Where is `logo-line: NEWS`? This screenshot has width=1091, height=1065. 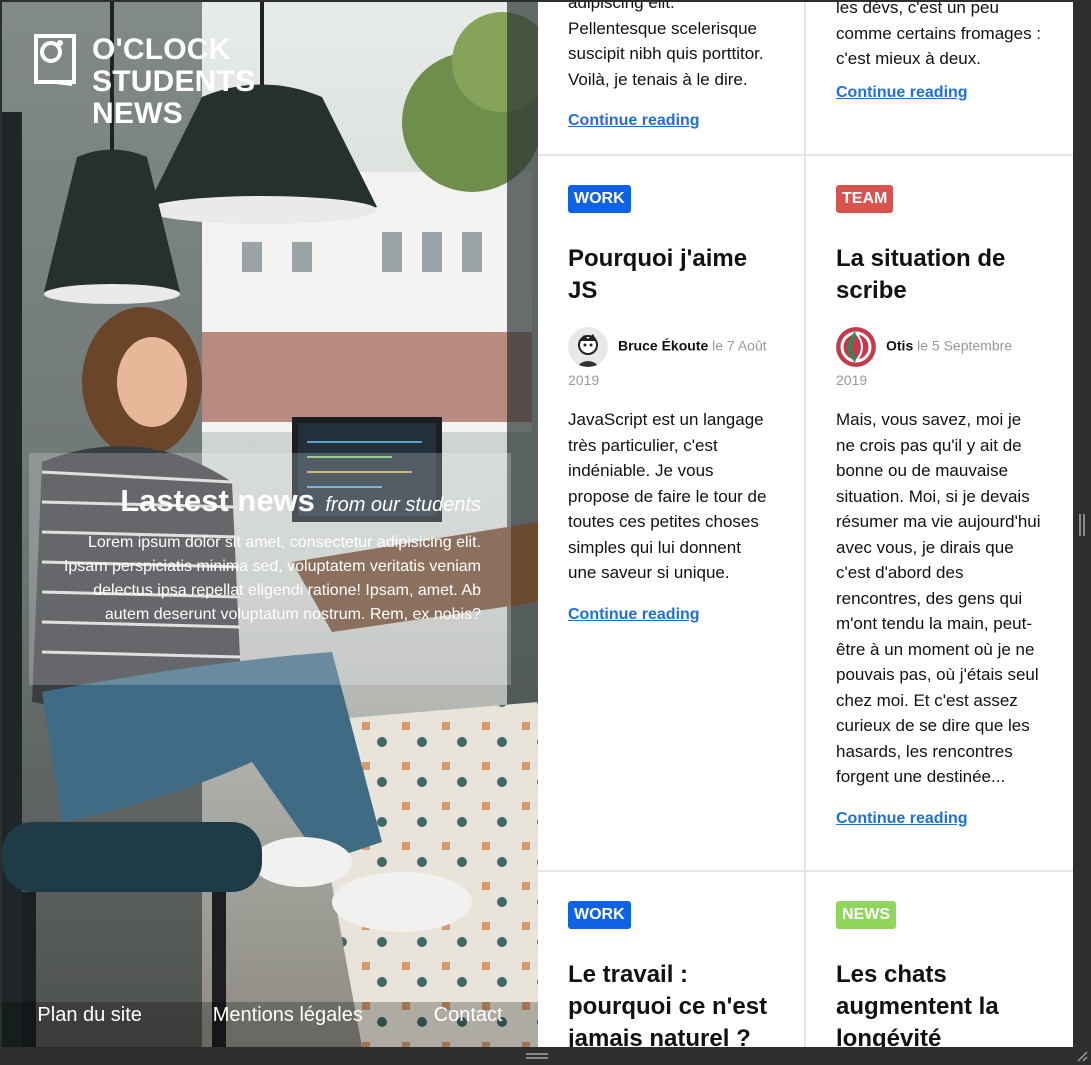 logo-line: NEWS is located at coordinates (137, 113).